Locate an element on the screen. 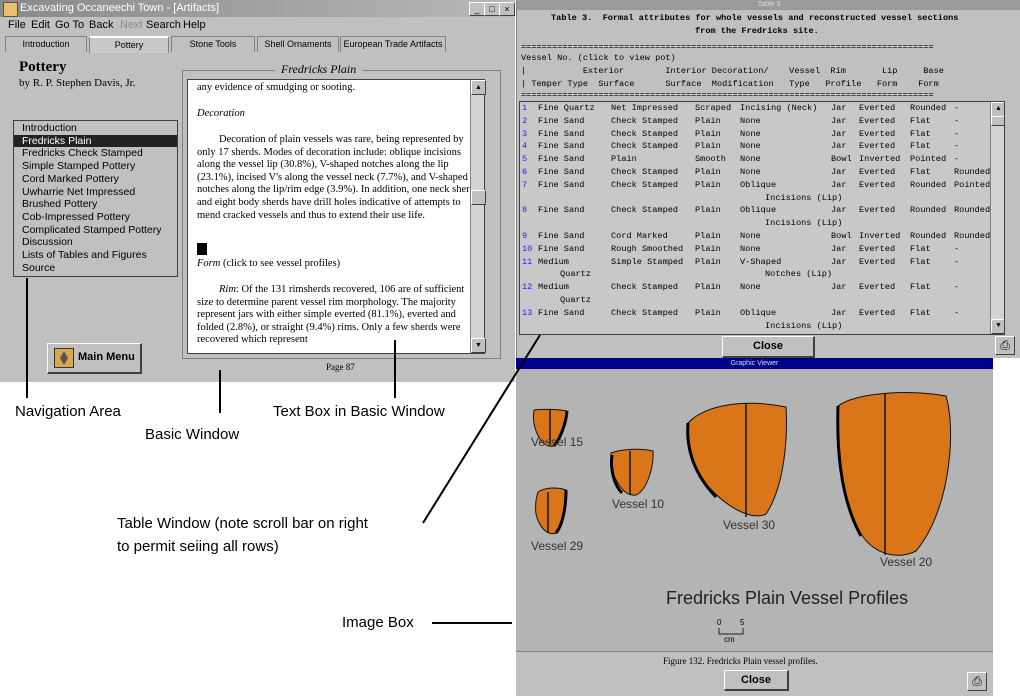 The image size is (1020, 696). annotation-basic-window: Basic Window is located at coordinates (192, 434).